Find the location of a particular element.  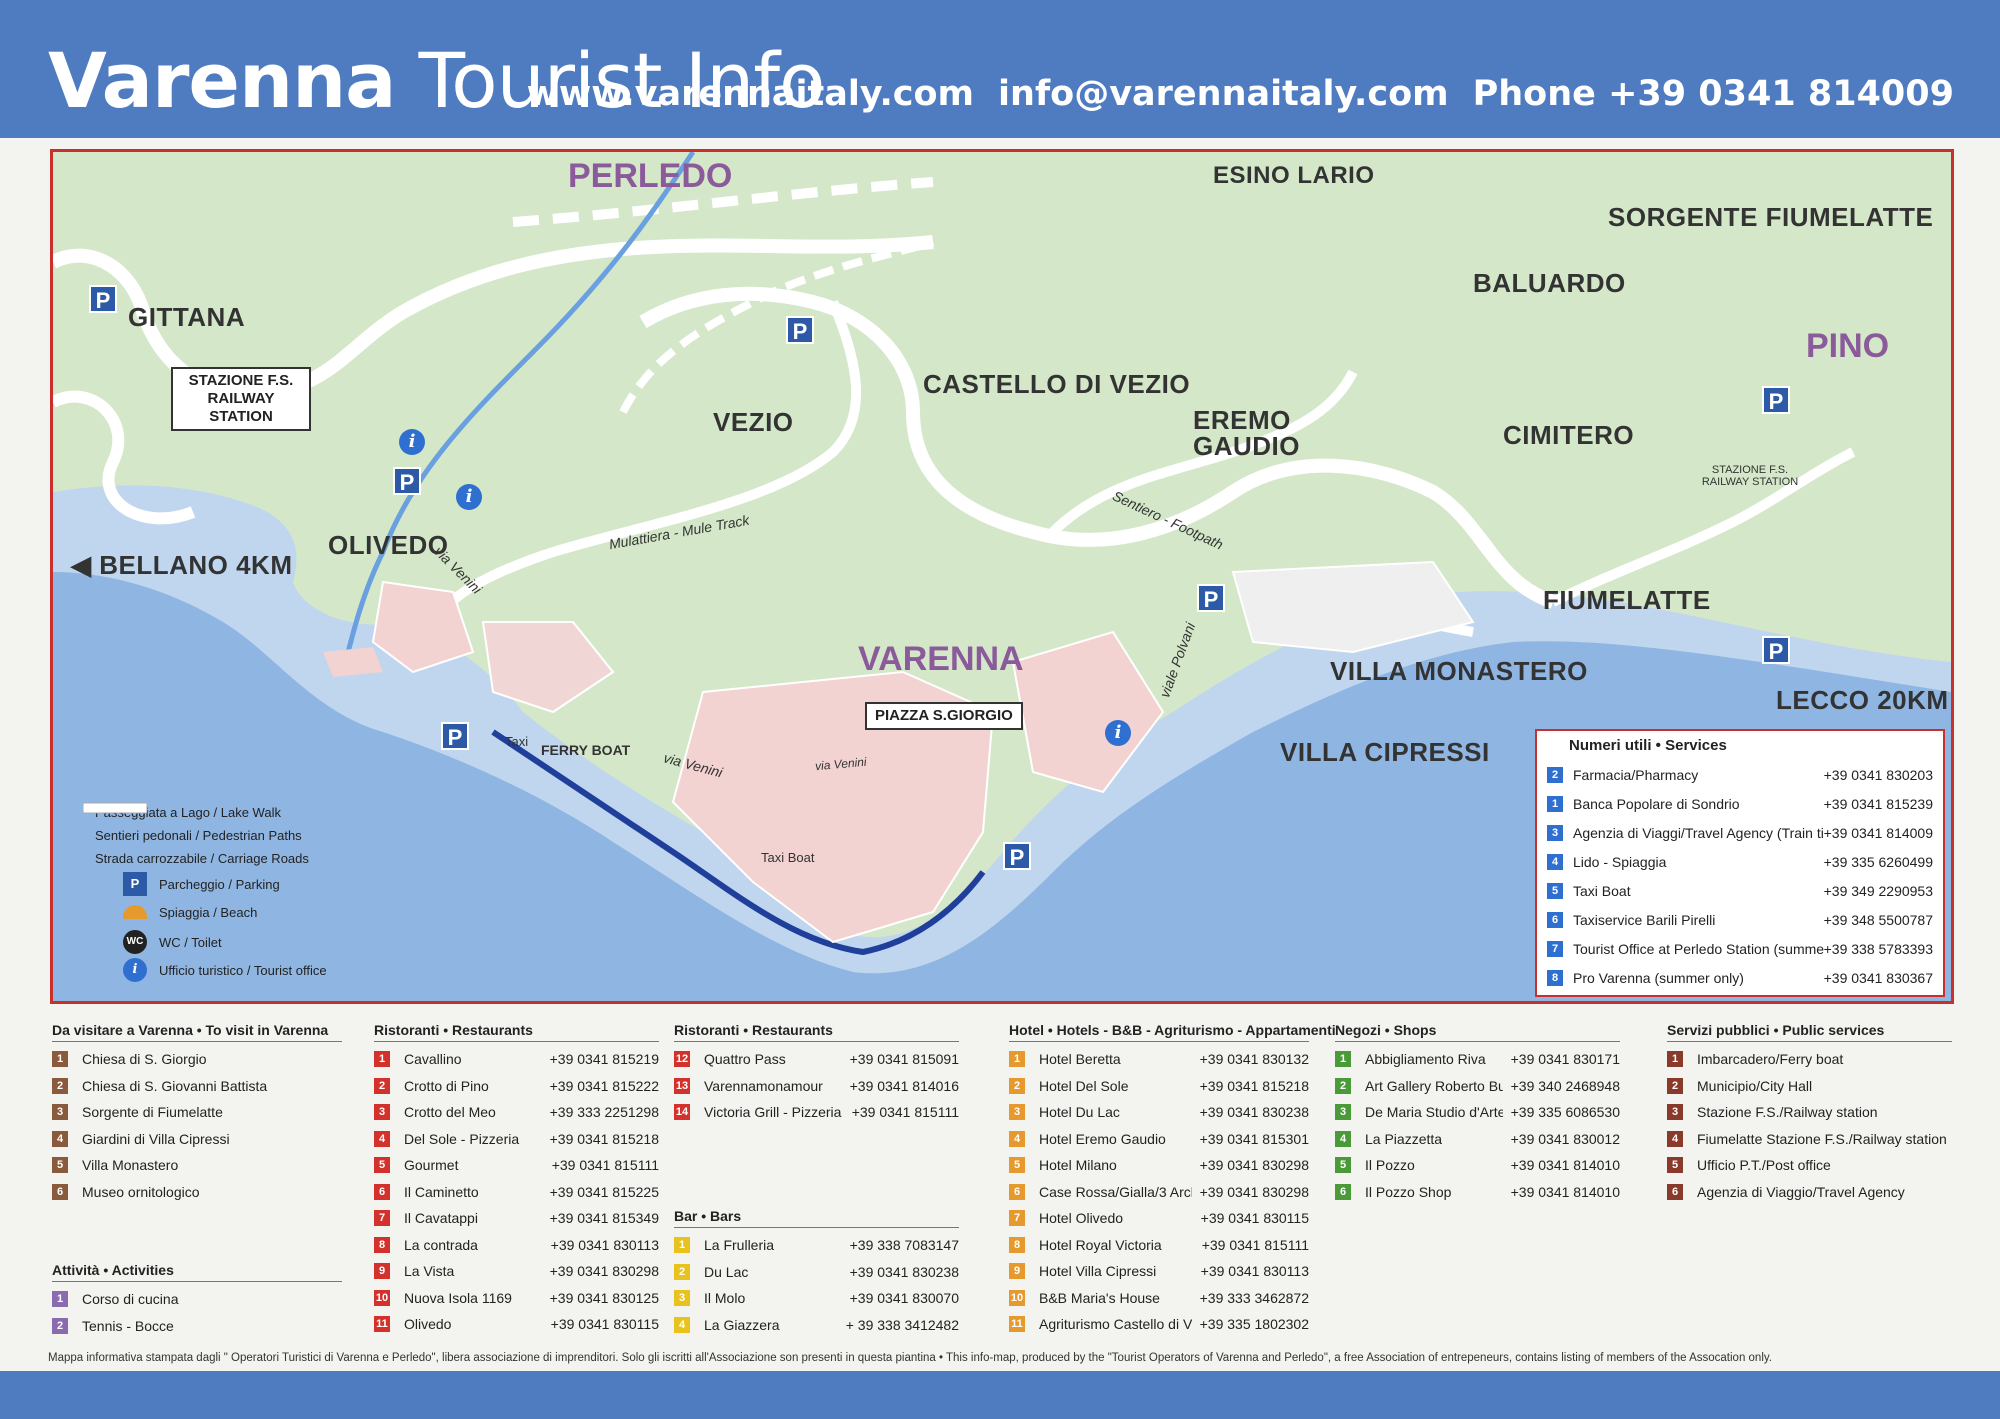

list-item: 3 De Maria Studio d'Arte +39 335 6086530 is located at coordinates (1477, 1112).